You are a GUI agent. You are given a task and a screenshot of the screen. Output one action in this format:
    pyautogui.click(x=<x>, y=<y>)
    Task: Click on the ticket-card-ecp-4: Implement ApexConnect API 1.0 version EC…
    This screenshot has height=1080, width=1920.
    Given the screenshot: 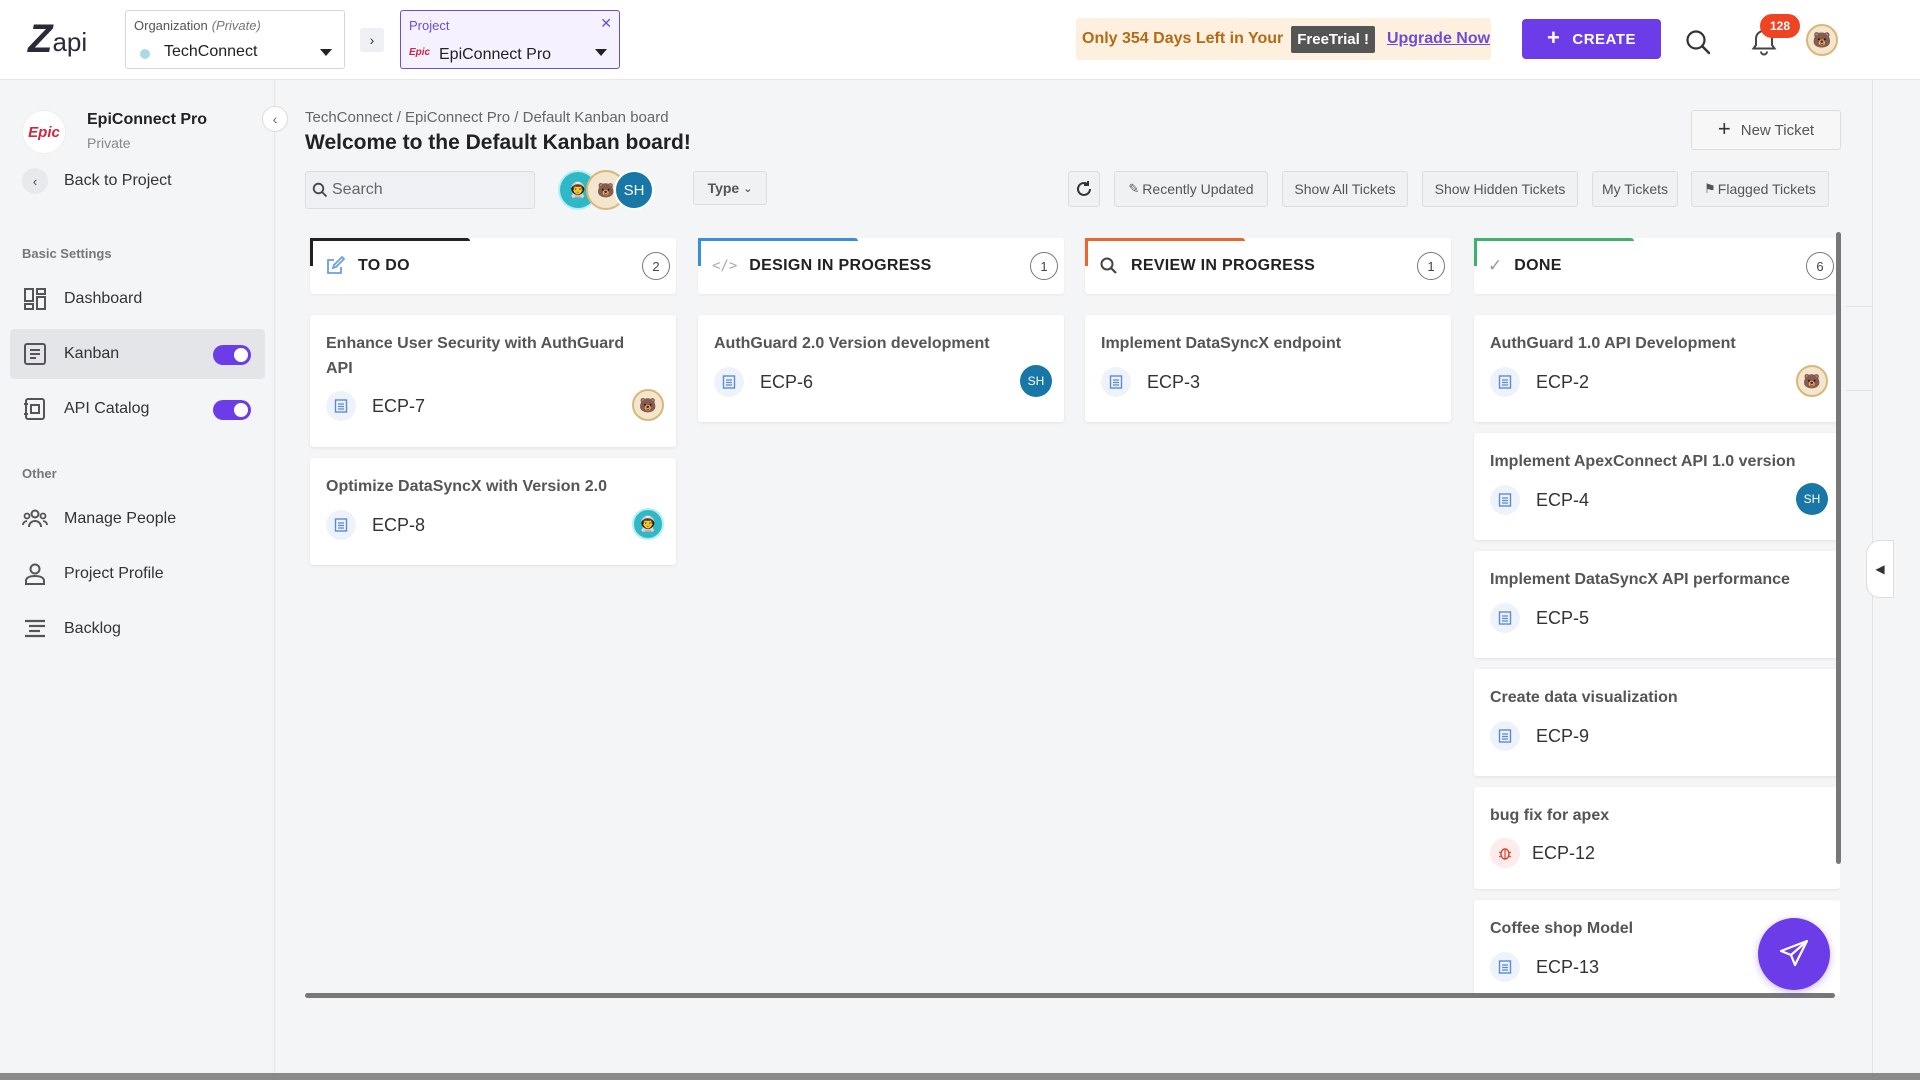 What is the action you would take?
    pyautogui.click(x=1657, y=486)
    